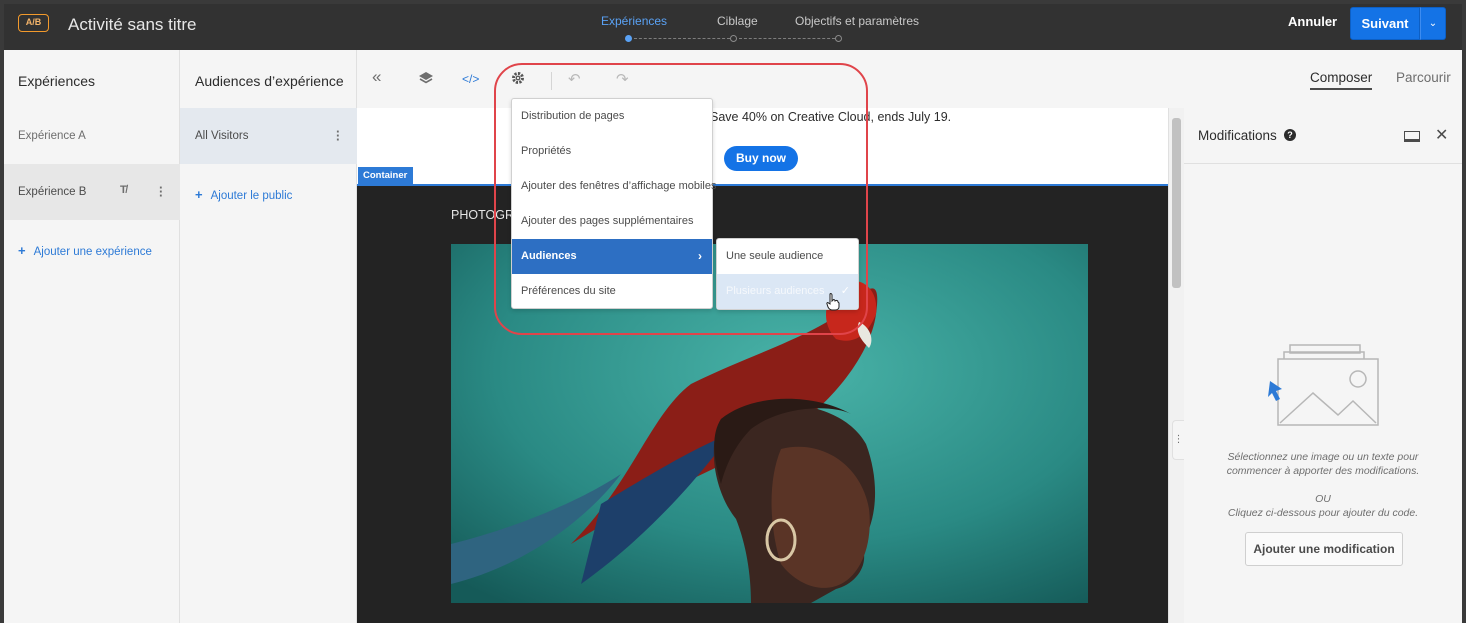 The width and height of the screenshot is (1466, 623). What do you see at coordinates (737, 21) in the screenshot?
I see `step-ciblage: Ciblage` at bounding box center [737, 21].